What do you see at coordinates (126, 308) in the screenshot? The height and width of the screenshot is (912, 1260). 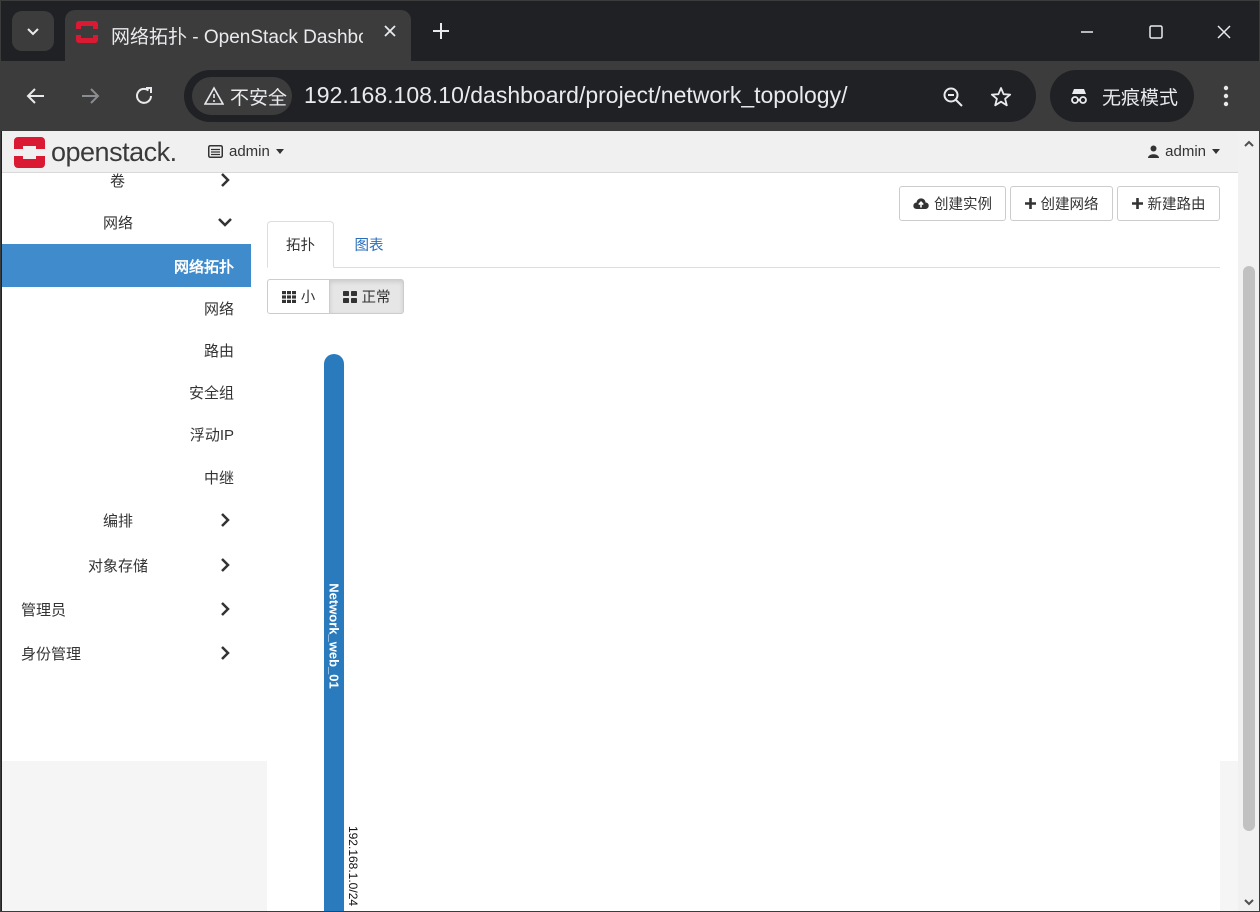 I see `sidebar-item-networks: 网络` at bounding box center [126, 308].